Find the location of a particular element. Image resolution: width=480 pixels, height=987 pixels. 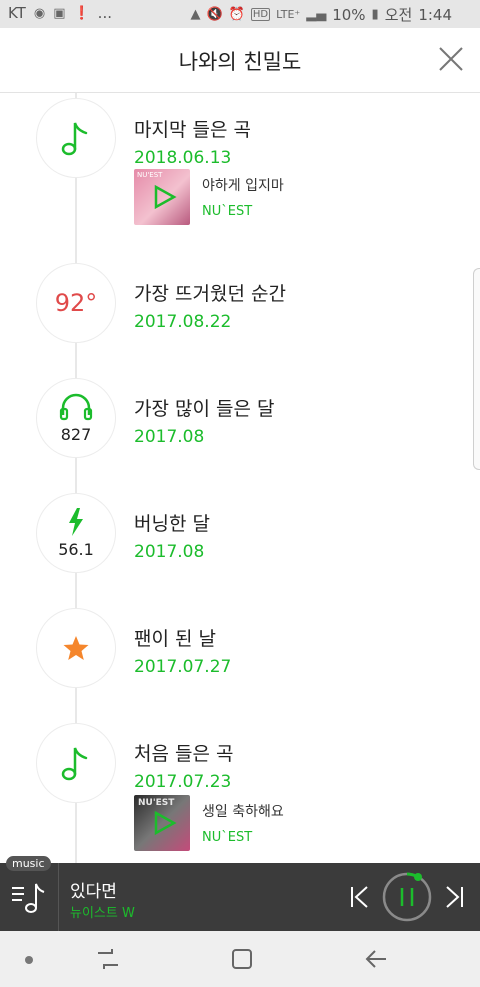

signal-icon: ▂▄ is located at coordinates (316, 14).